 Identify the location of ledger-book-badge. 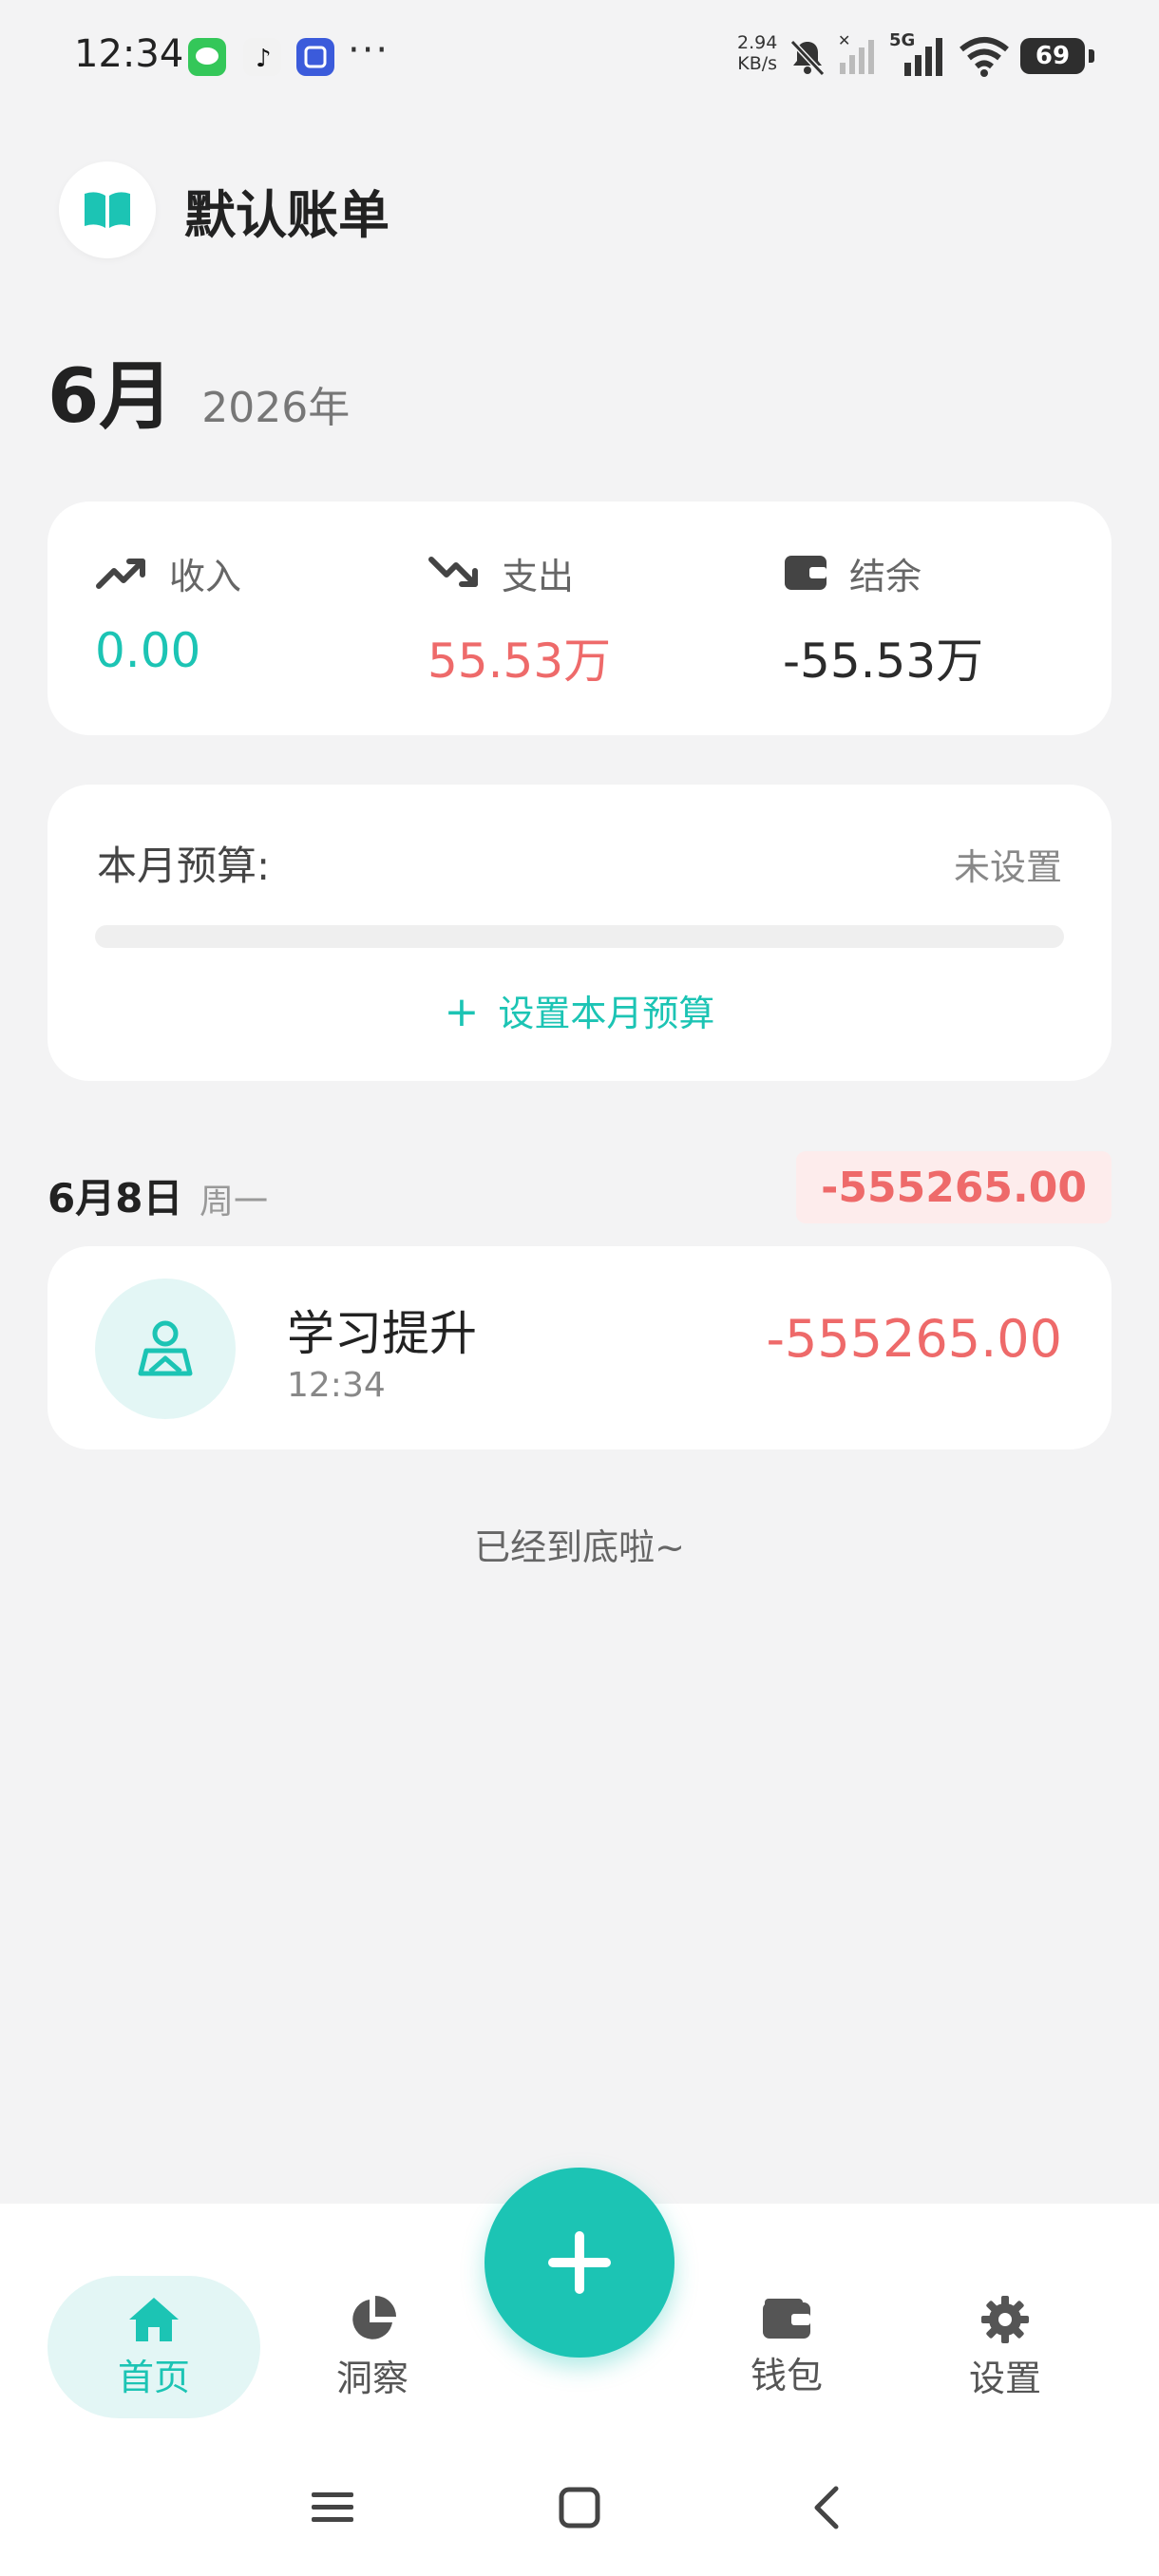
(107, 209).